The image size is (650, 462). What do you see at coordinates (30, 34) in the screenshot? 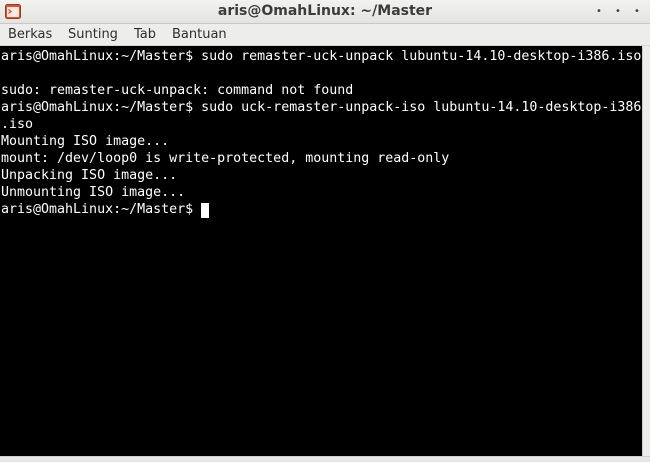
I see `menu-berkas: Berkas` at bounding box center [30, 34].